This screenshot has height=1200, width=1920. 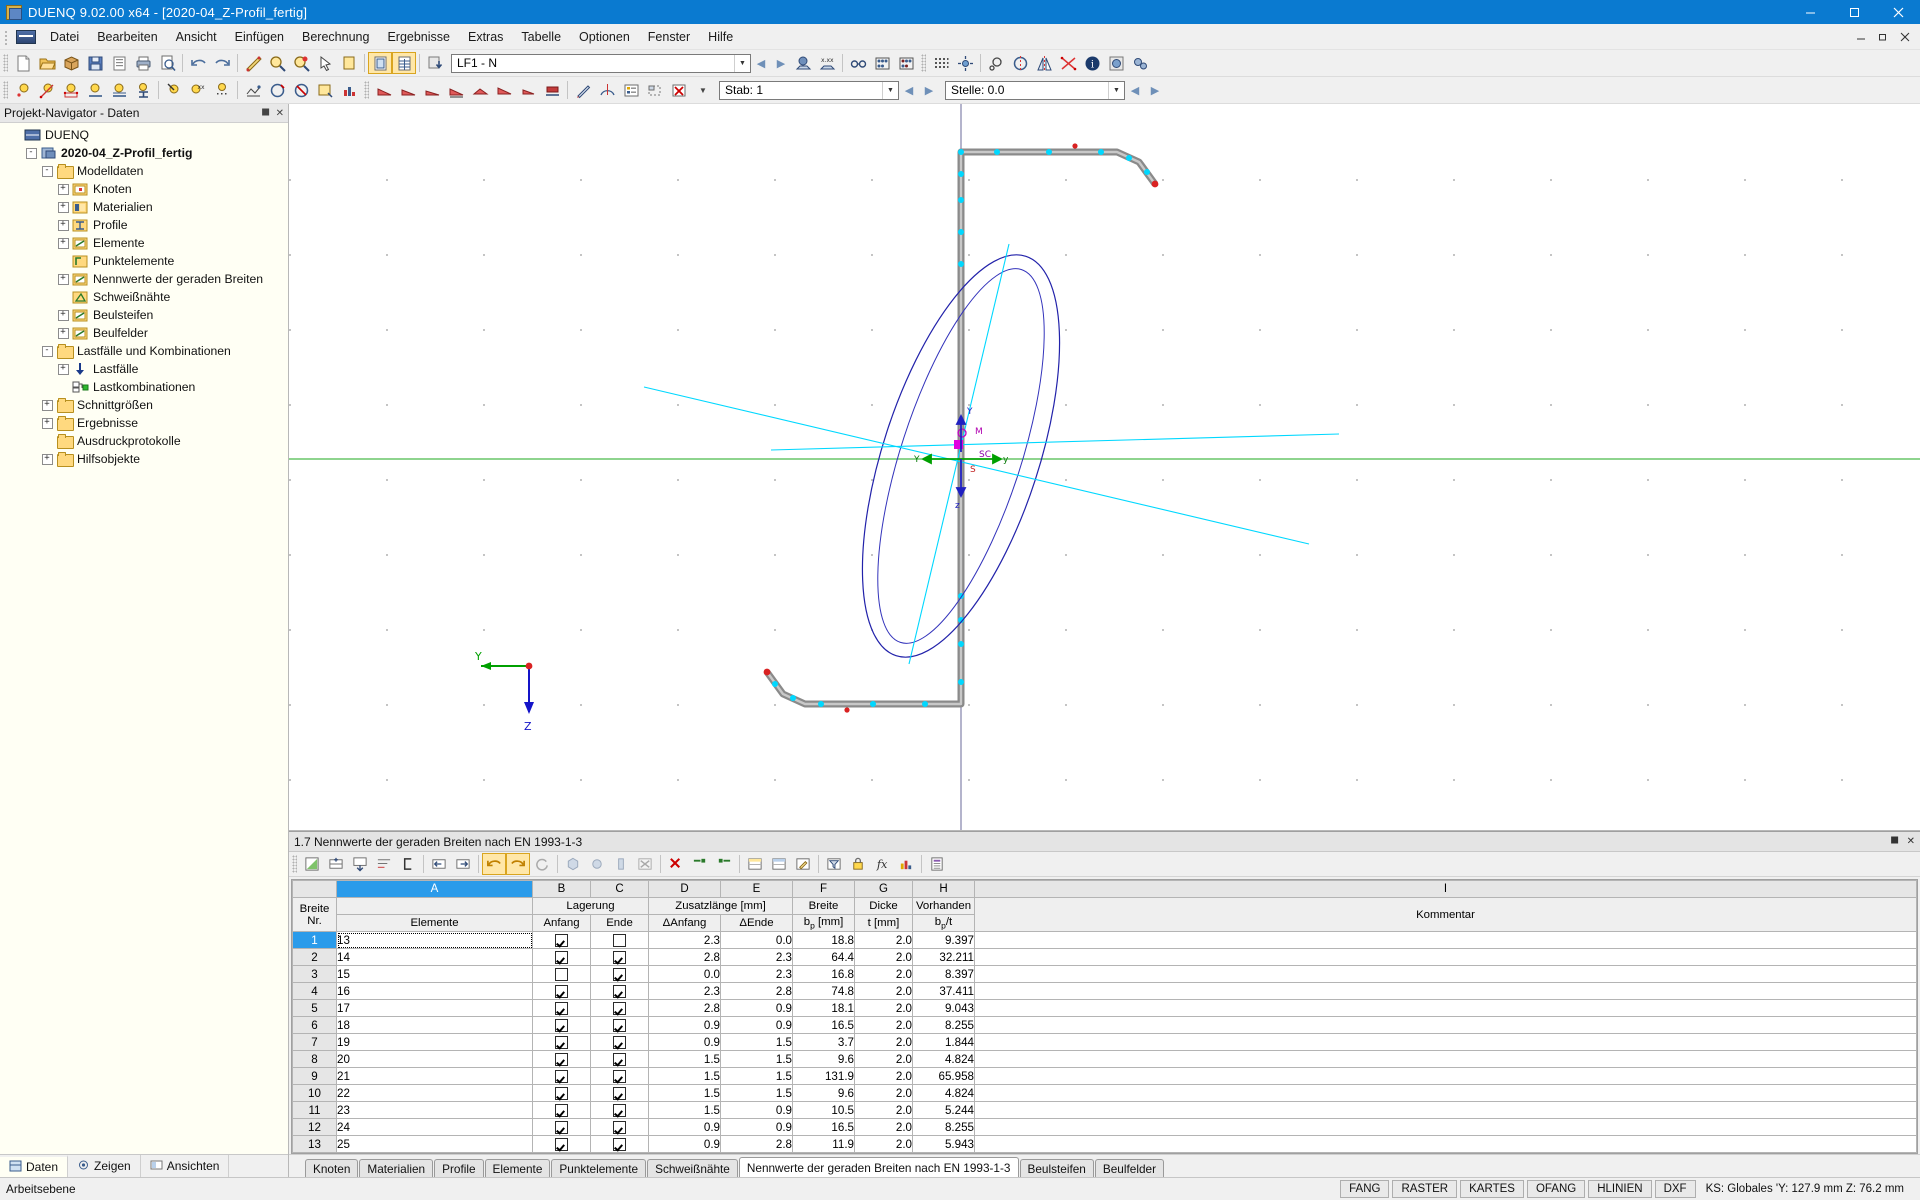 I want to click on edit-section-icon, so click(x=253, y=63).